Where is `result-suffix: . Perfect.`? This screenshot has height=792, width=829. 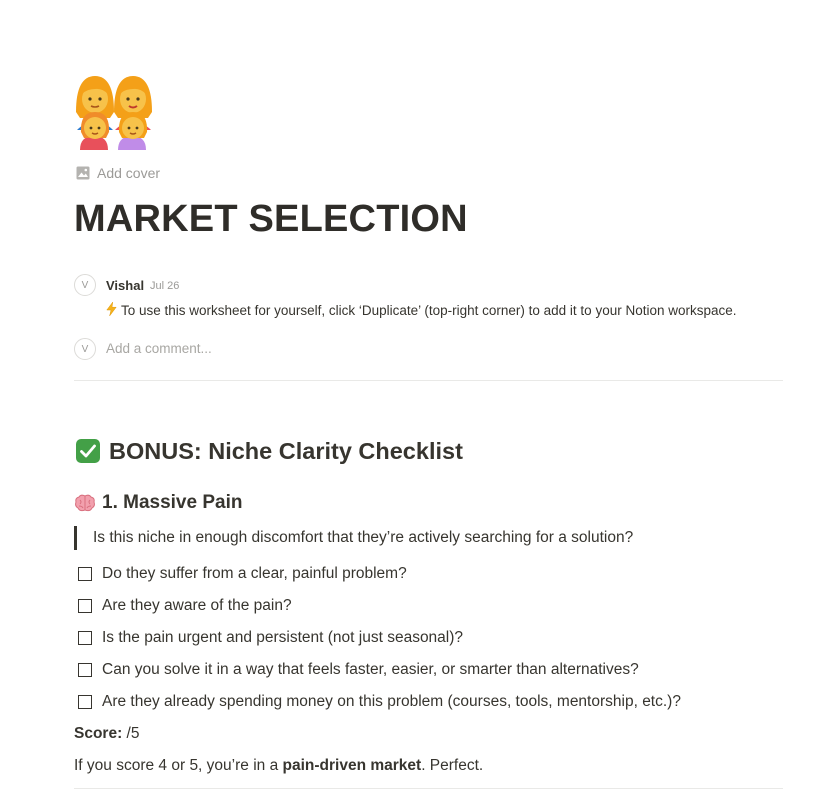
result-suffix: . Perfect. is located at coordinates (452, 765).